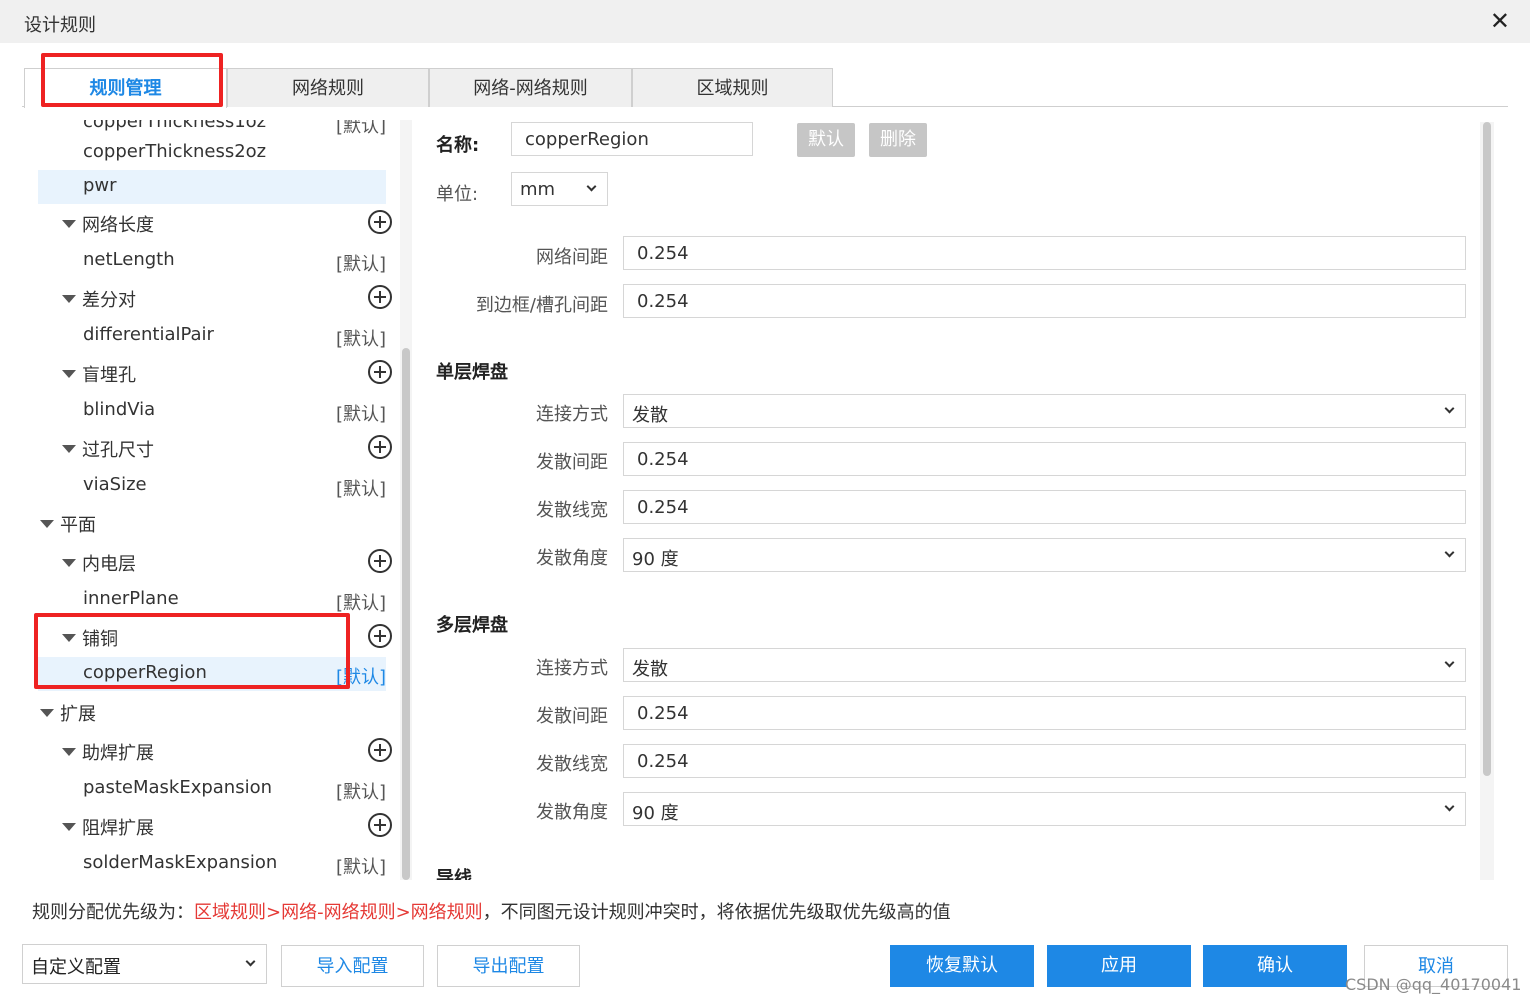  What do you see at coordinates (212, 600) in the screenshot?
I see `tree-item-inner-plane: innerPlane [默认]` at bounding box center [212, 600].